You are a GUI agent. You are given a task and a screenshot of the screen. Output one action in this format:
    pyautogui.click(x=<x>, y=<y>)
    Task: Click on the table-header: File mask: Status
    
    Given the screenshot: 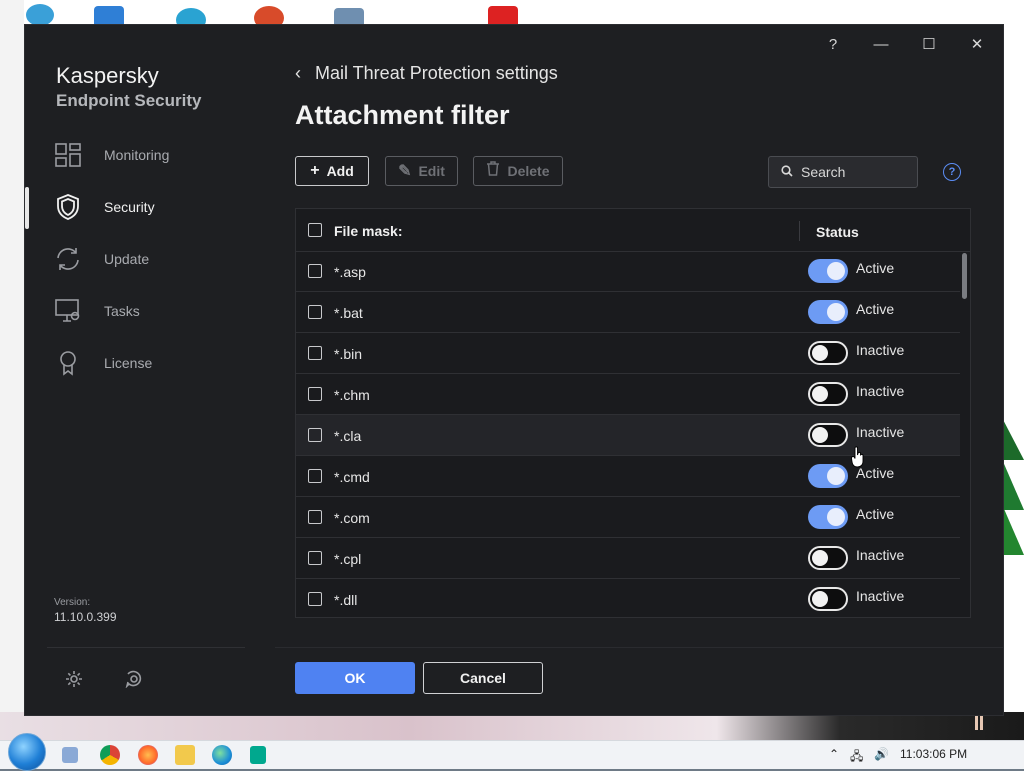 What is the action you would take?
    pyautogui.click(x=633, y=230)
    